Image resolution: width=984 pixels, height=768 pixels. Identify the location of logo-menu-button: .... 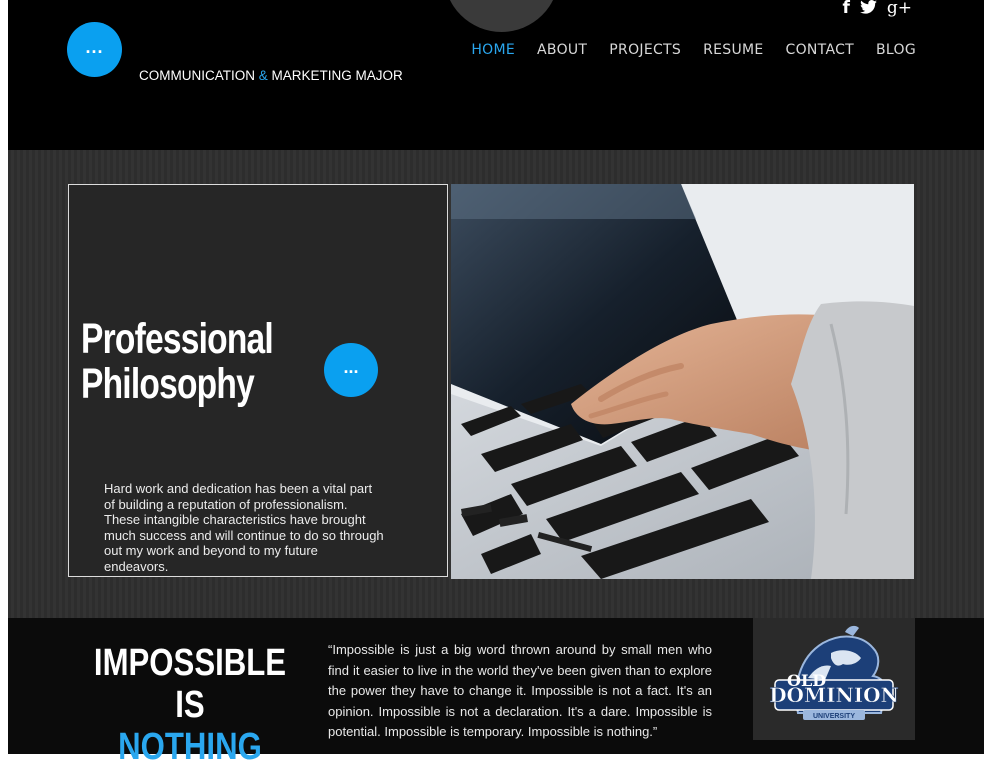
(94, 49).